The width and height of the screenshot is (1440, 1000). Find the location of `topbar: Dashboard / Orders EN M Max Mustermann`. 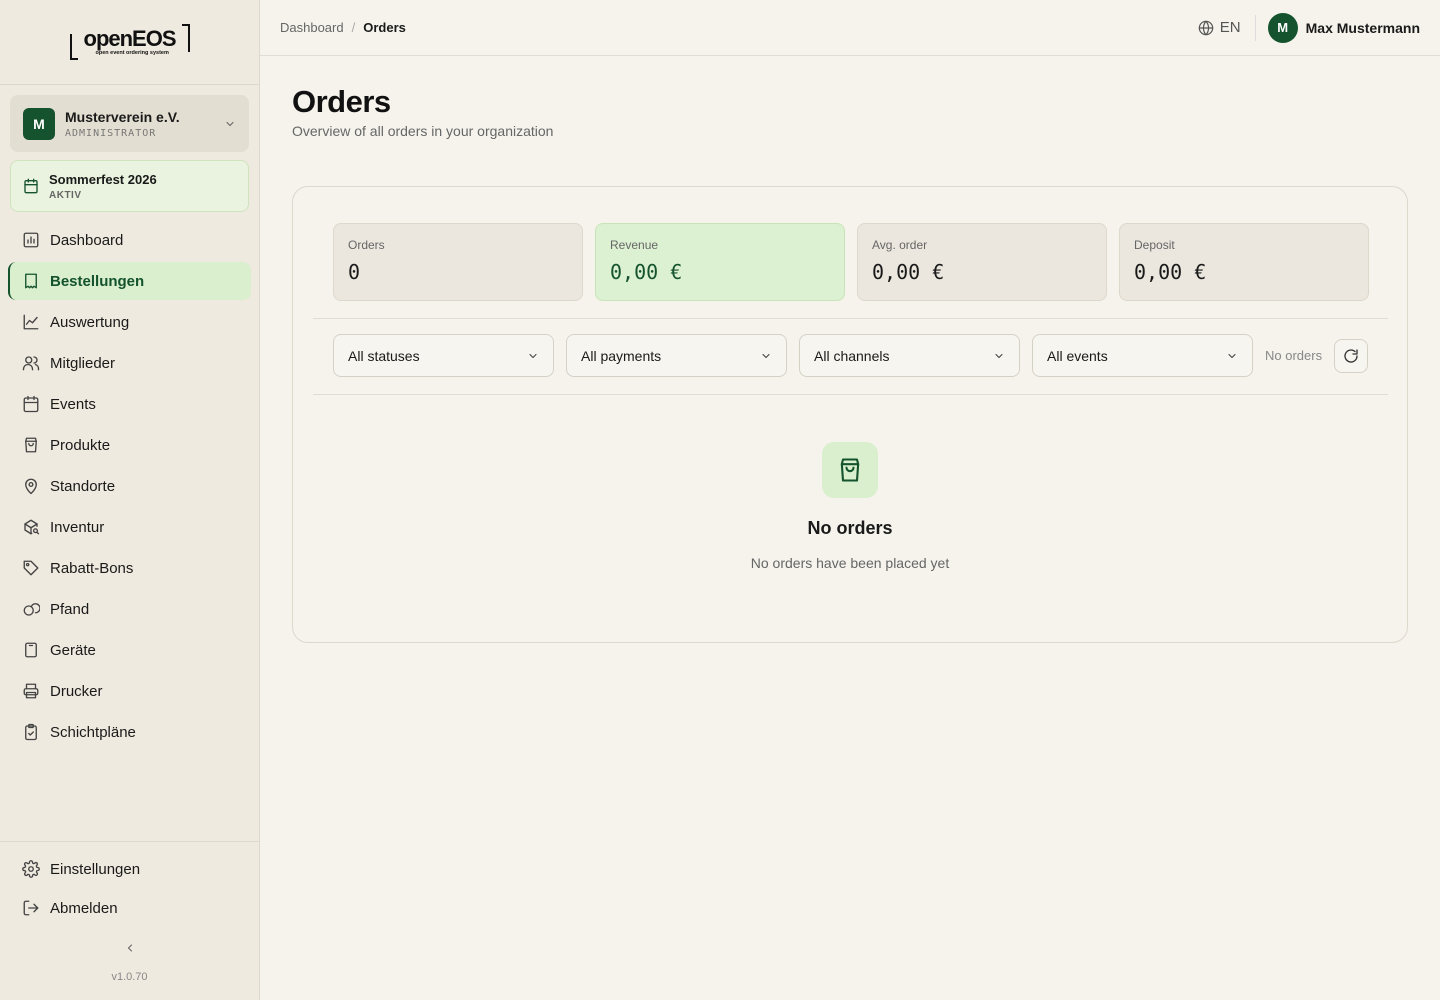

topbar: Dashboard / Orders EN M Max Mustermann is located at coordinates (850, 28).